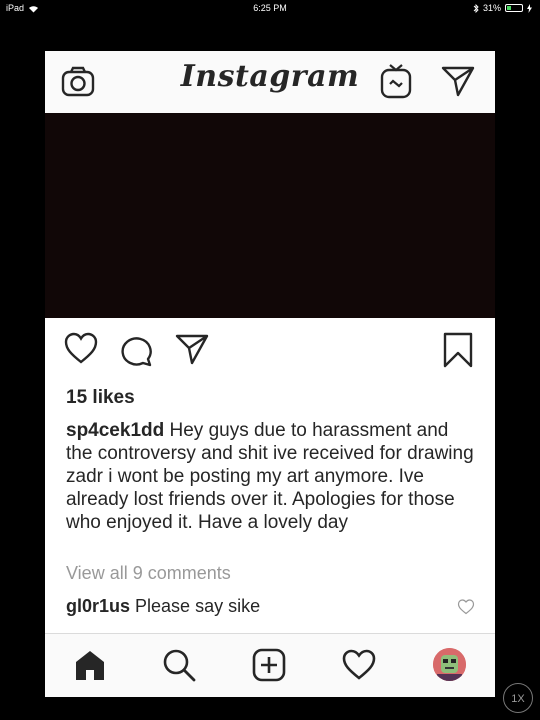 This screenshot has width=540, height=720. I want to click on status-bar: iPad 6:25 PM 31%, so click(270, 9).